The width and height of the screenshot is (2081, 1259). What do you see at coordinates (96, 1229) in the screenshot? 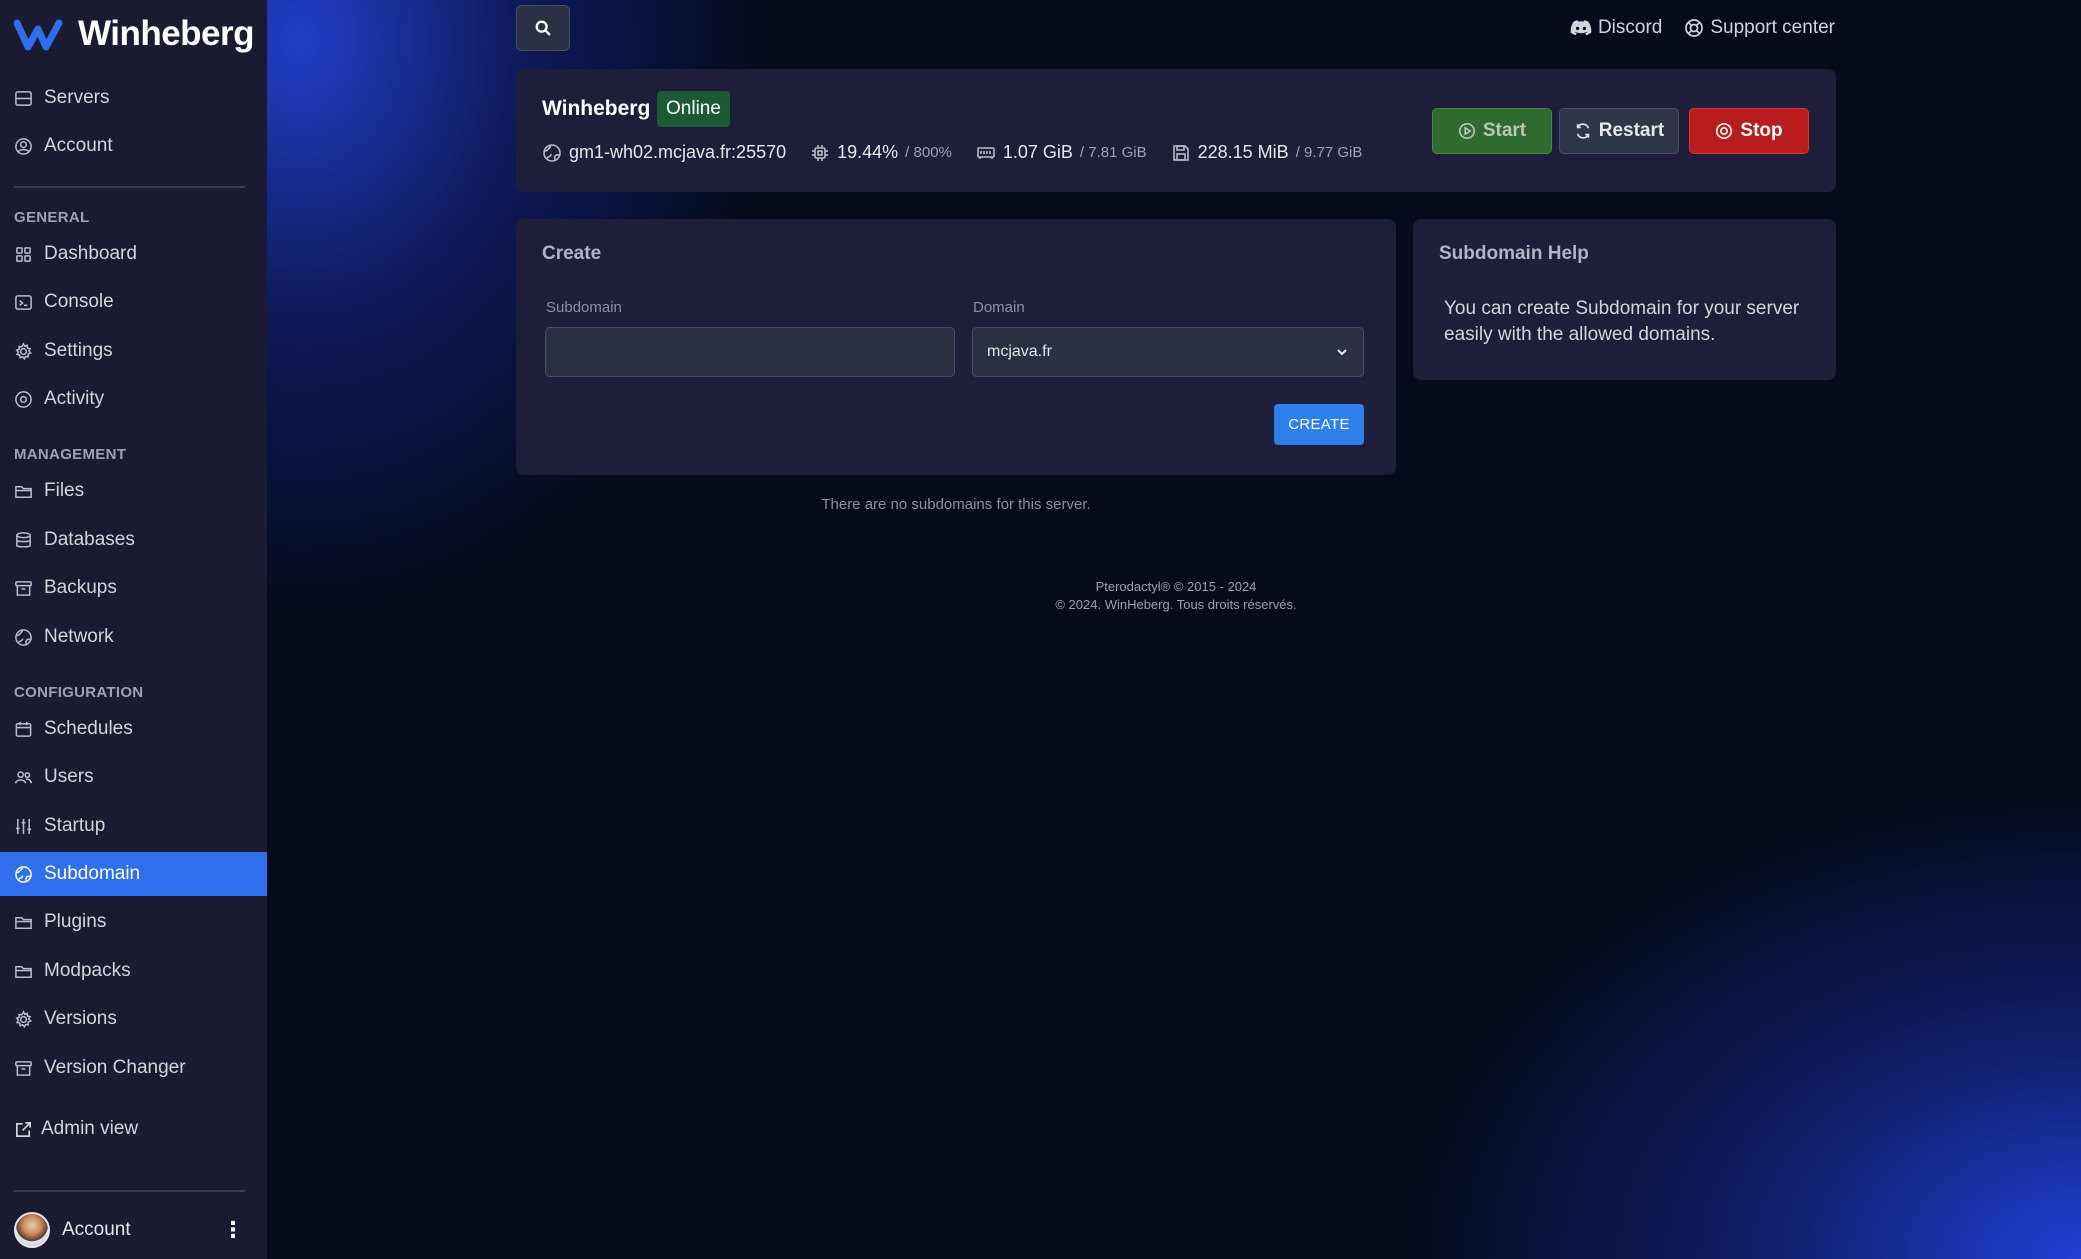
I see `account-label: Account` at bounding box center [96, 1229].